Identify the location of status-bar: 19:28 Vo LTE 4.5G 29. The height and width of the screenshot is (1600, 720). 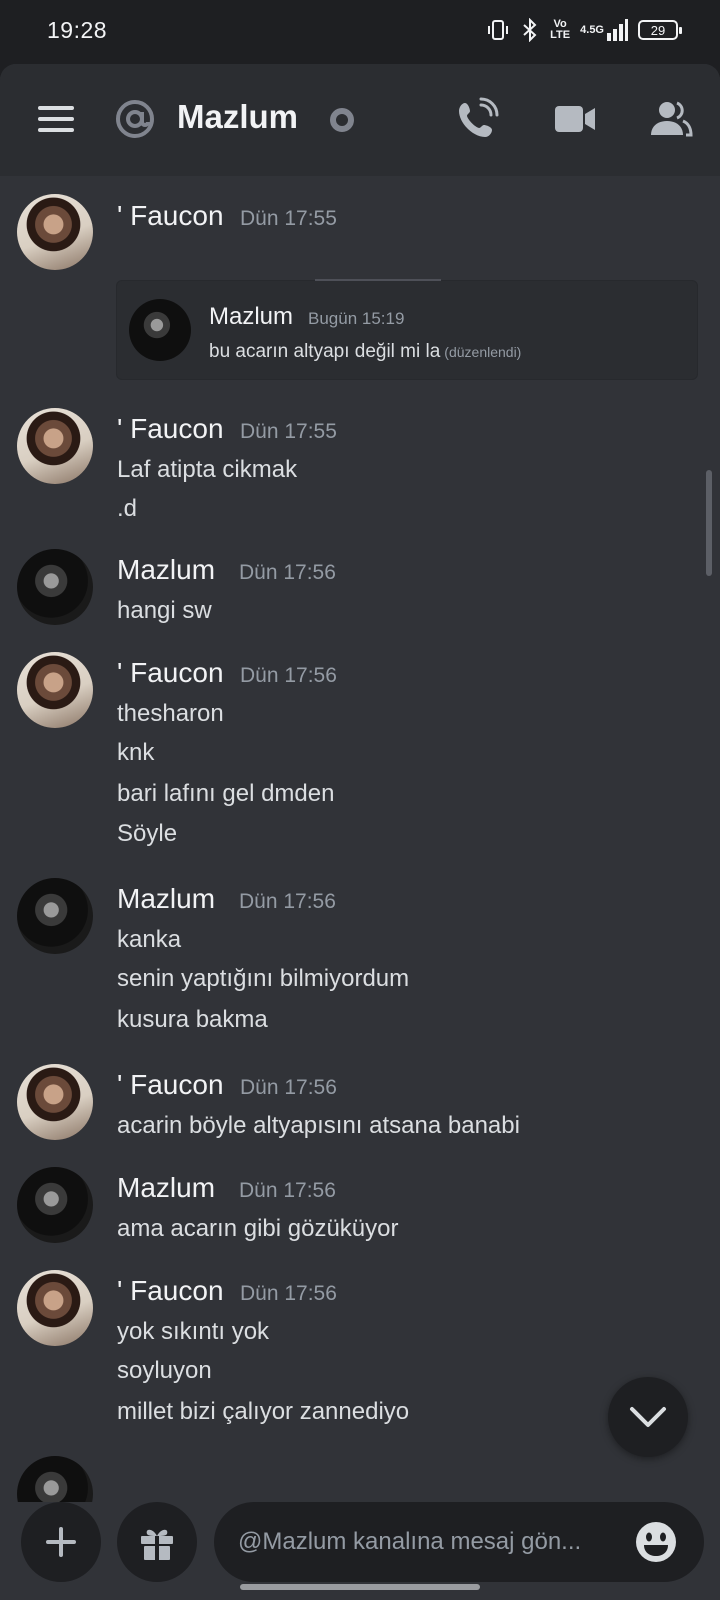
(360, 32).